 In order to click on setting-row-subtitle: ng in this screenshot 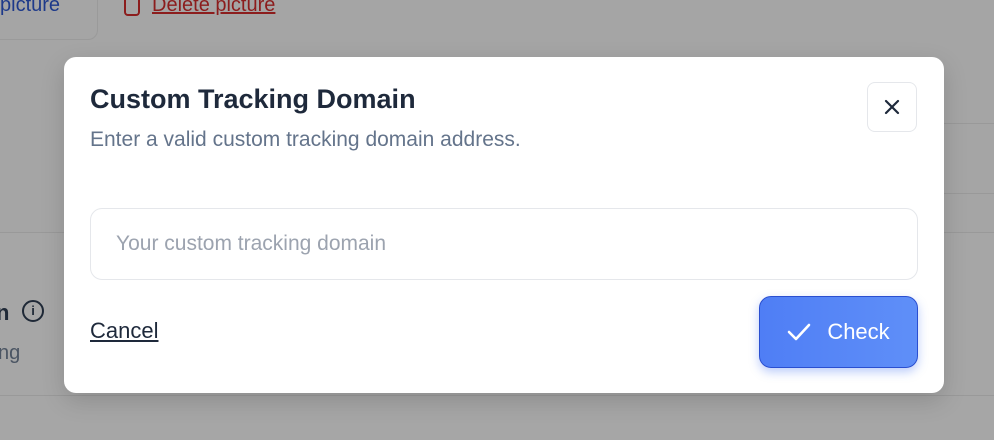, I will do `click(10, 353)`.